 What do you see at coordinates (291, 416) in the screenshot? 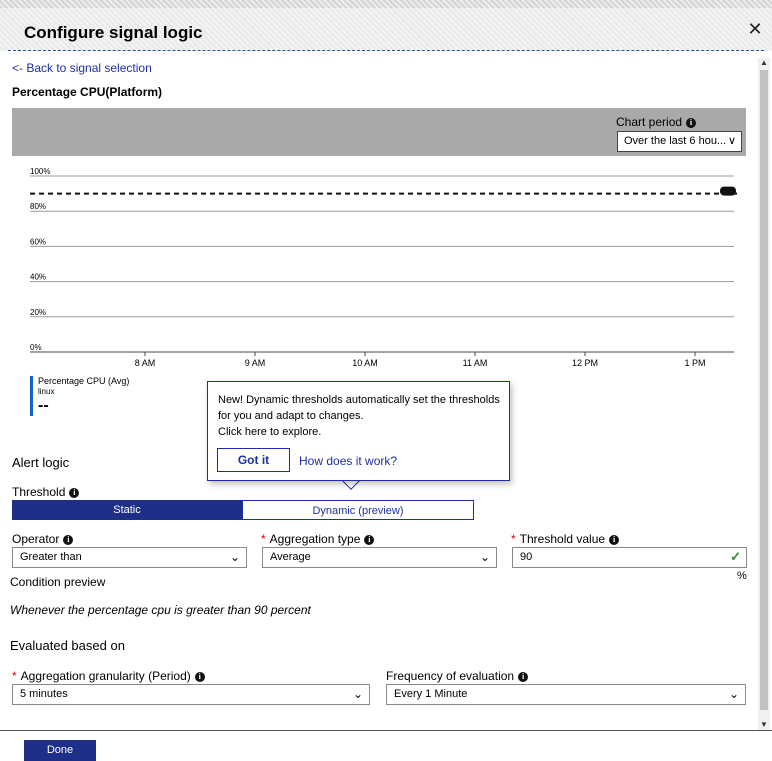
I see `callout-line: for you and adapt to changes.` at bounding box center [291, 416].